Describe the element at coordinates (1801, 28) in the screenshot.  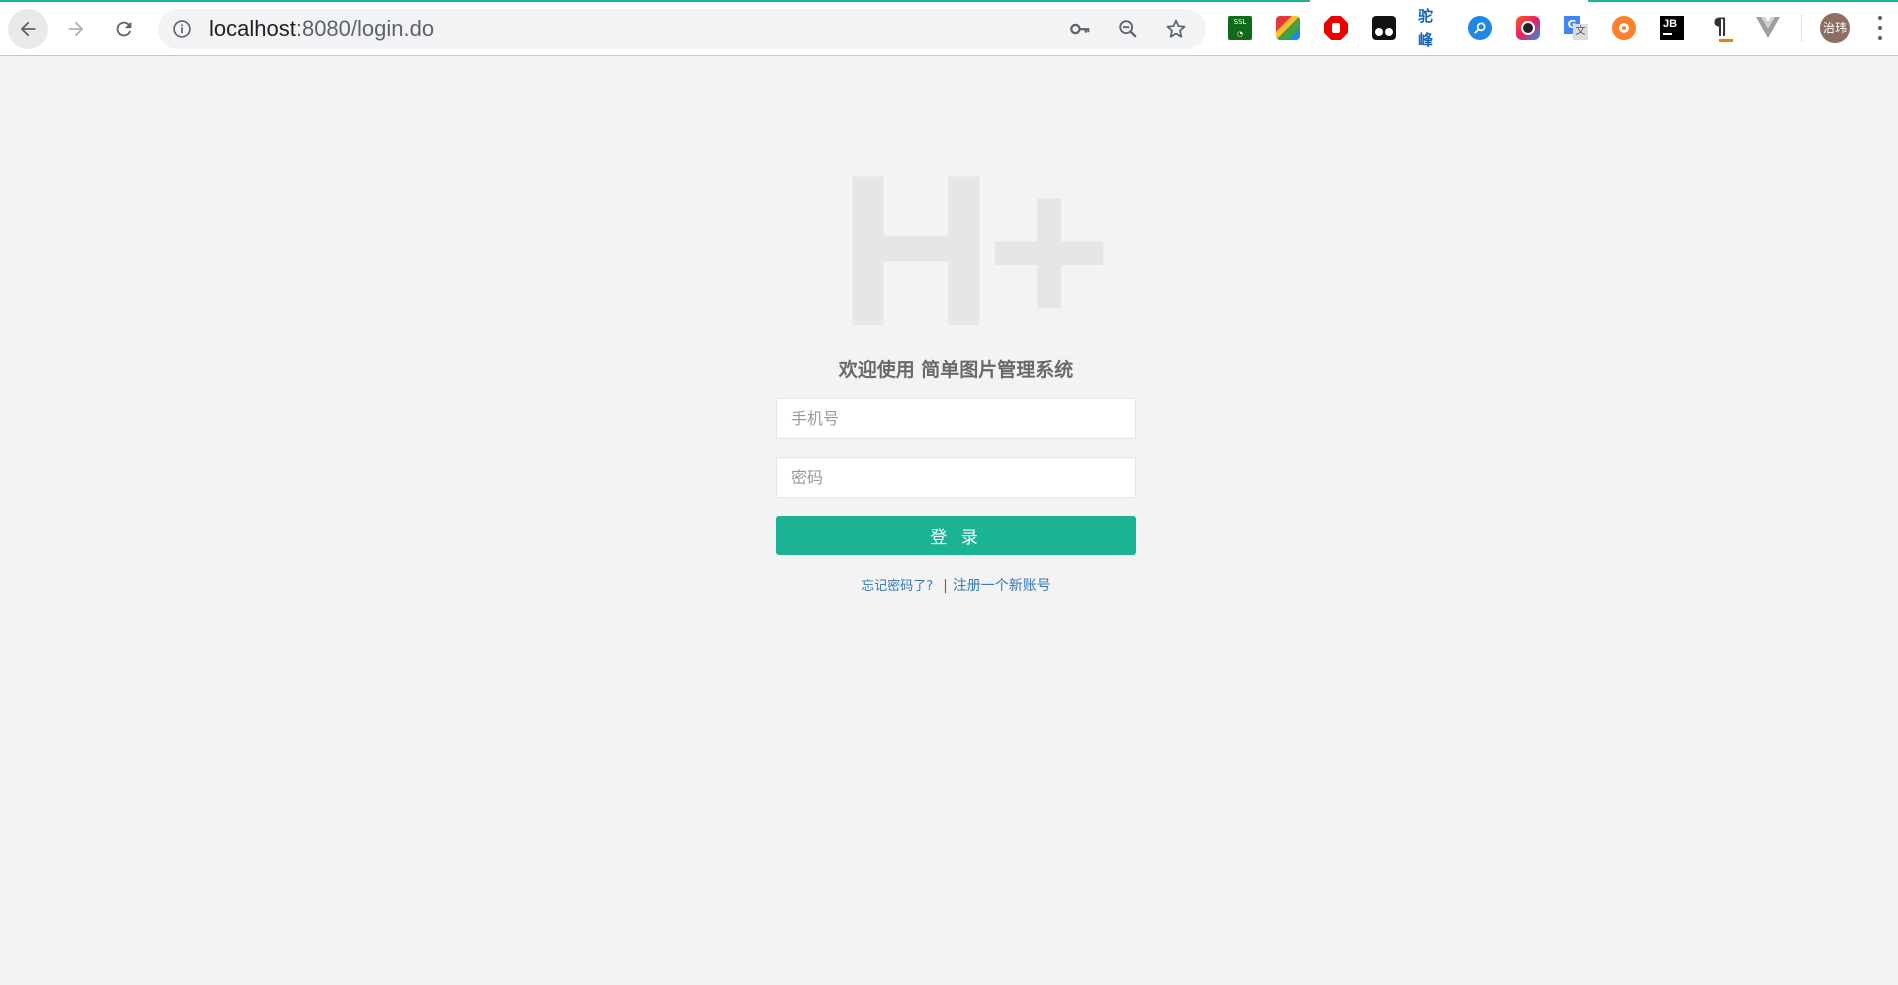
I see `toolbar-divider` at that location.